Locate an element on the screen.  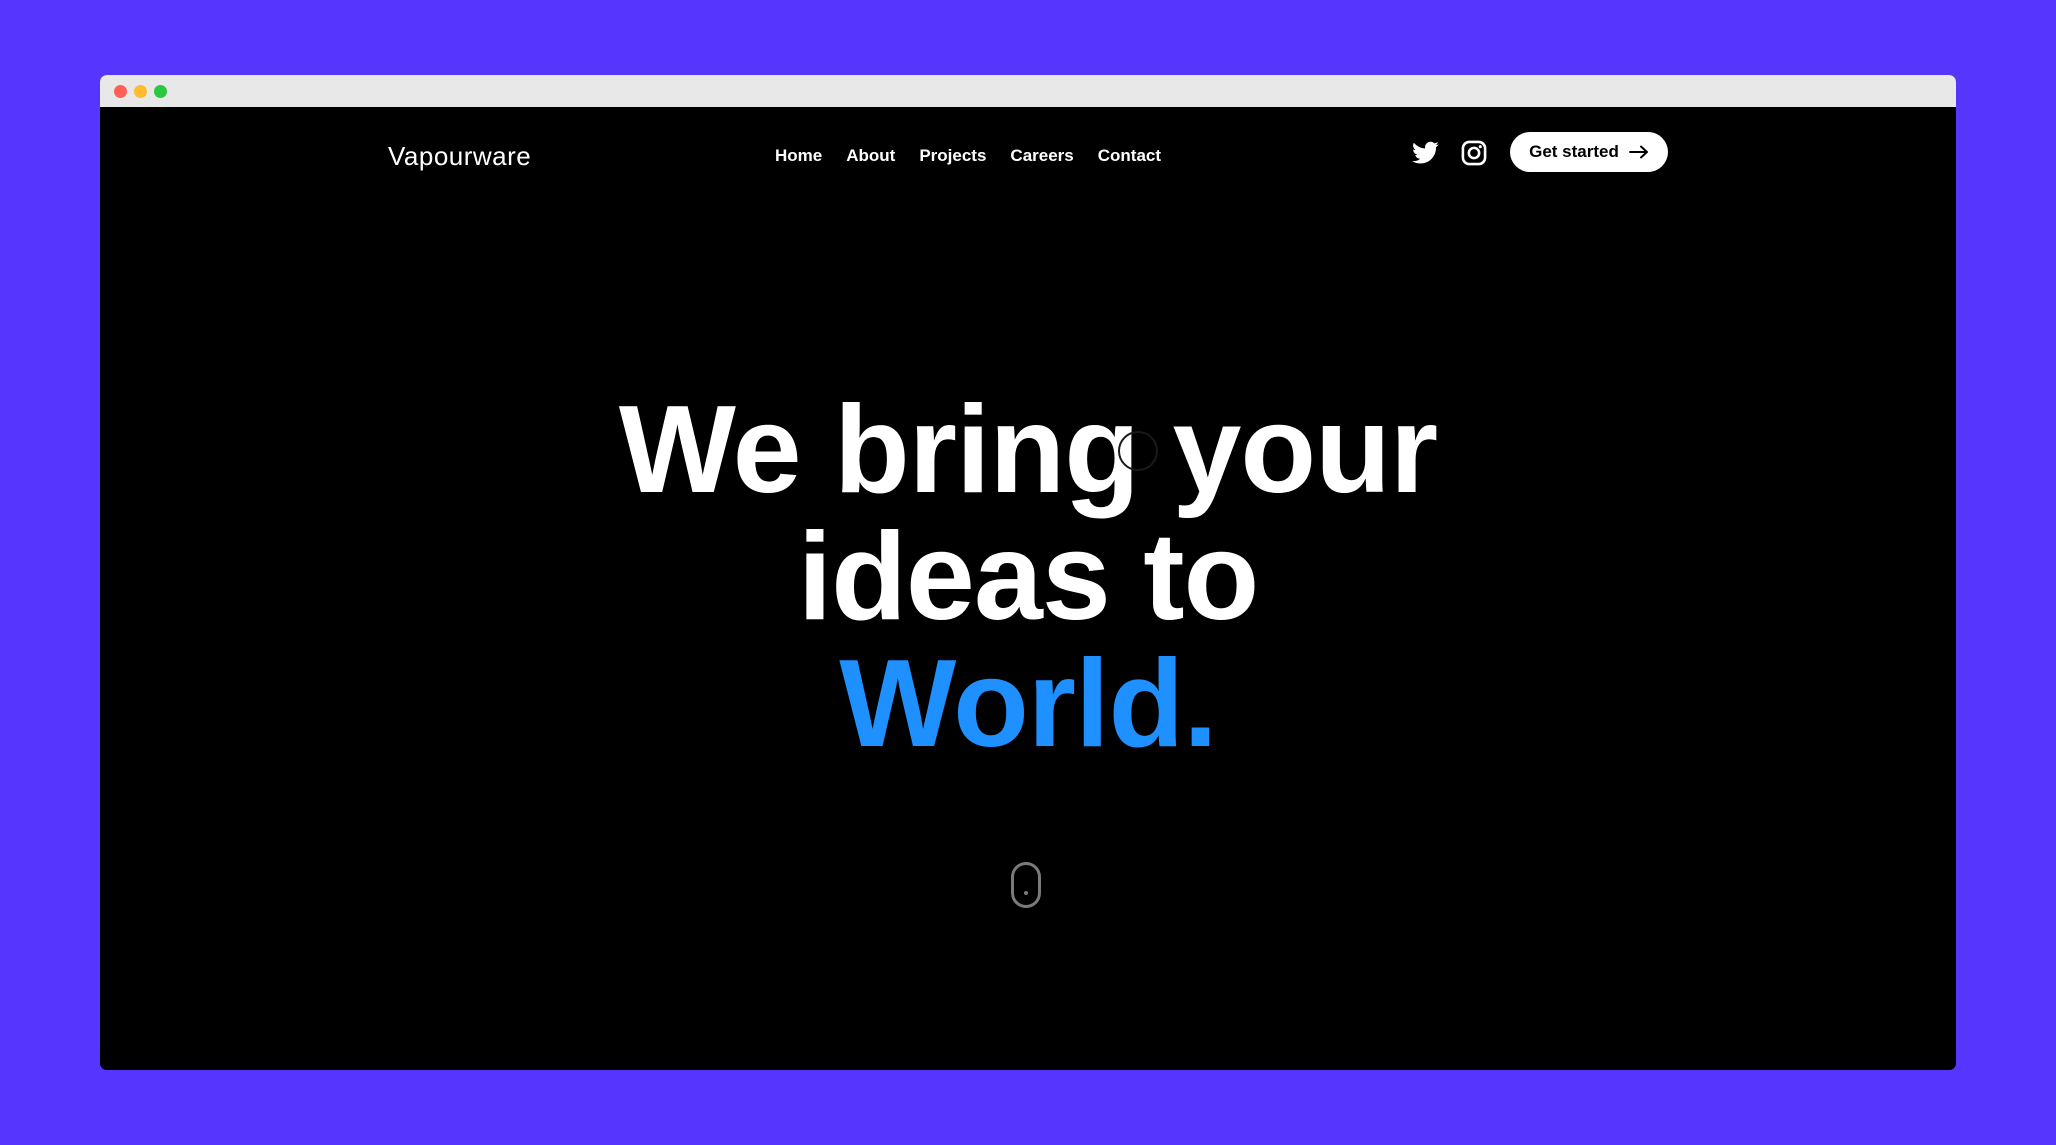
main-nav: Home About Projects Careers Contact is located at coordinates (968, 156).